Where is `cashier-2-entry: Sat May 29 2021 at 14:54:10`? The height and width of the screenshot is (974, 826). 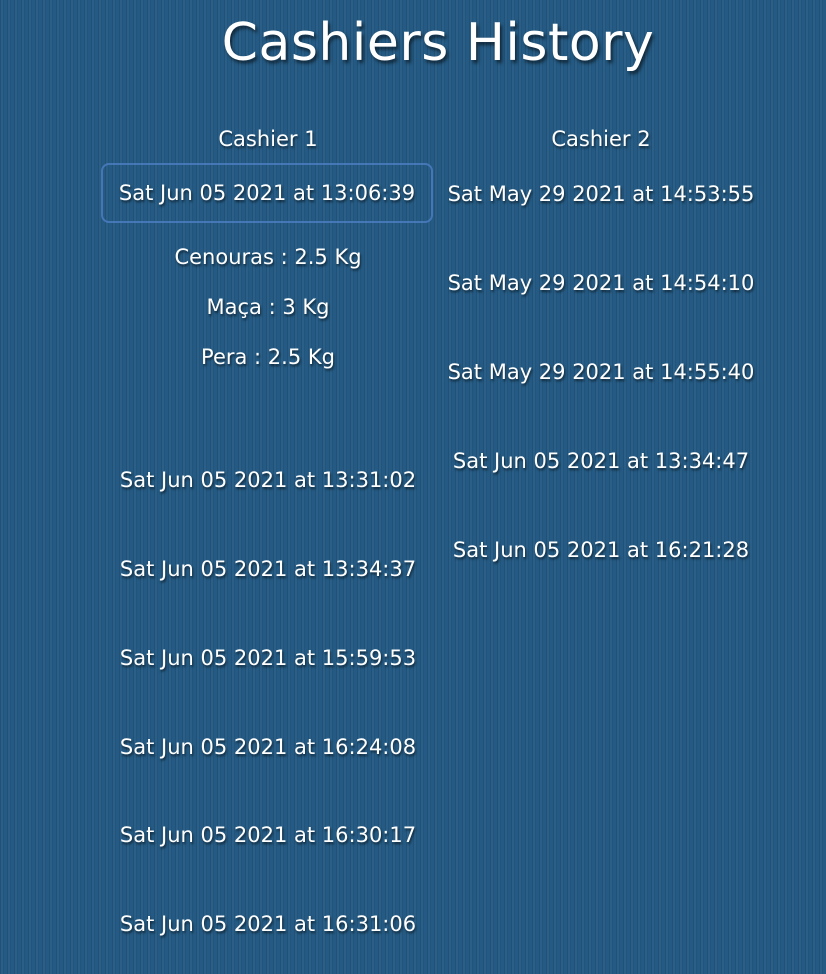
cashier-2-entry: Sat May 29 2021 at 14:54:10 is located at coordinates (601, 283).